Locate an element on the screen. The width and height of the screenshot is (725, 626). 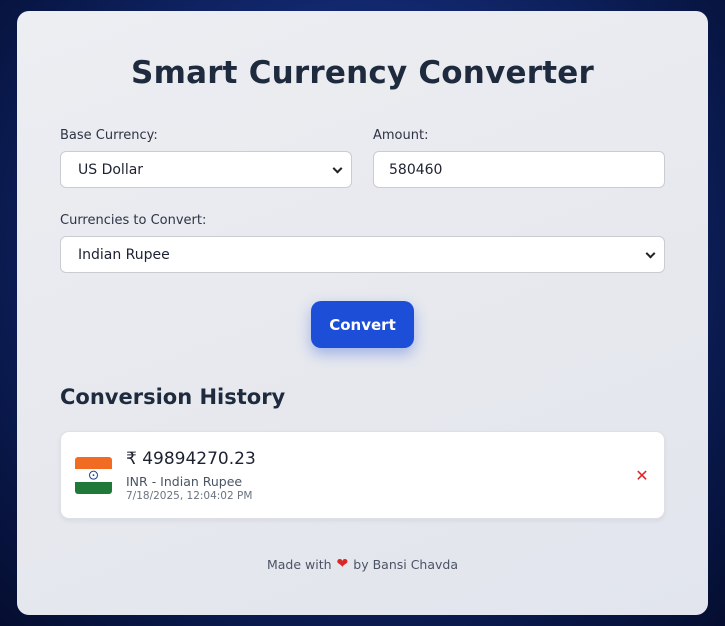
base-currency-label: Base Currency: is located at coordinates (109, 135).